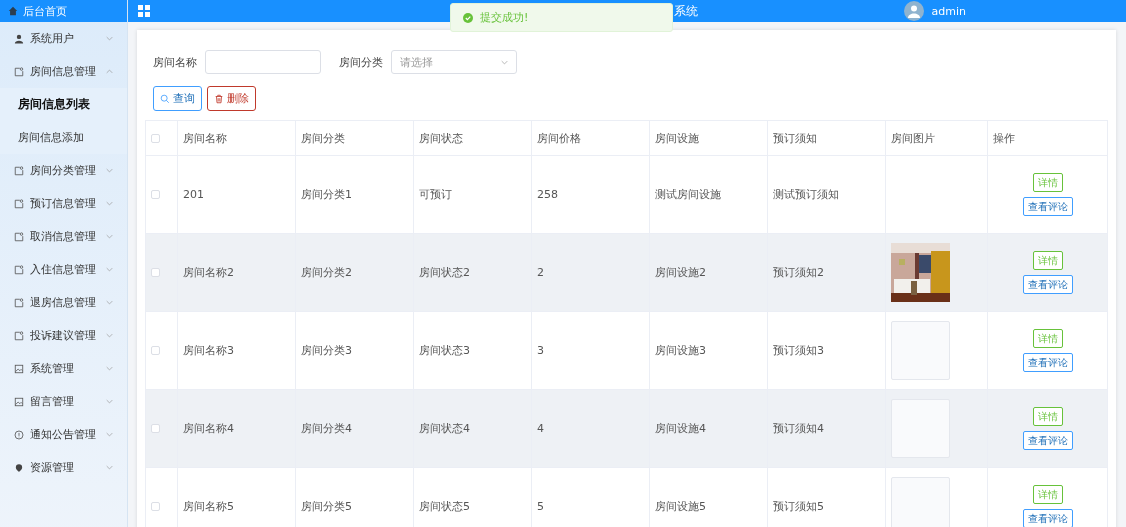 The image size is (1126, 527). I want to click on table-cell: 房间设施2, so click(708, 272).